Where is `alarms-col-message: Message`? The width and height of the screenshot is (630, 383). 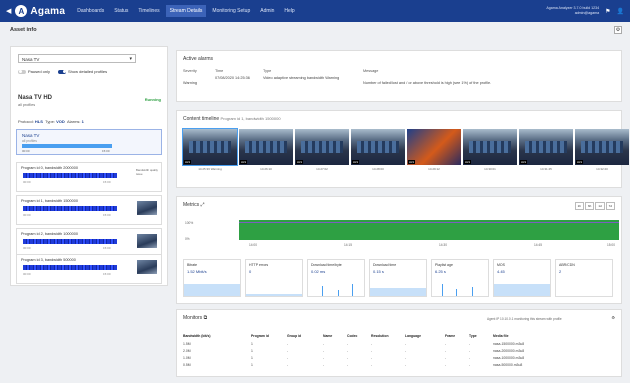
alarms-col-message: Message is located at coordinates (371, 71).